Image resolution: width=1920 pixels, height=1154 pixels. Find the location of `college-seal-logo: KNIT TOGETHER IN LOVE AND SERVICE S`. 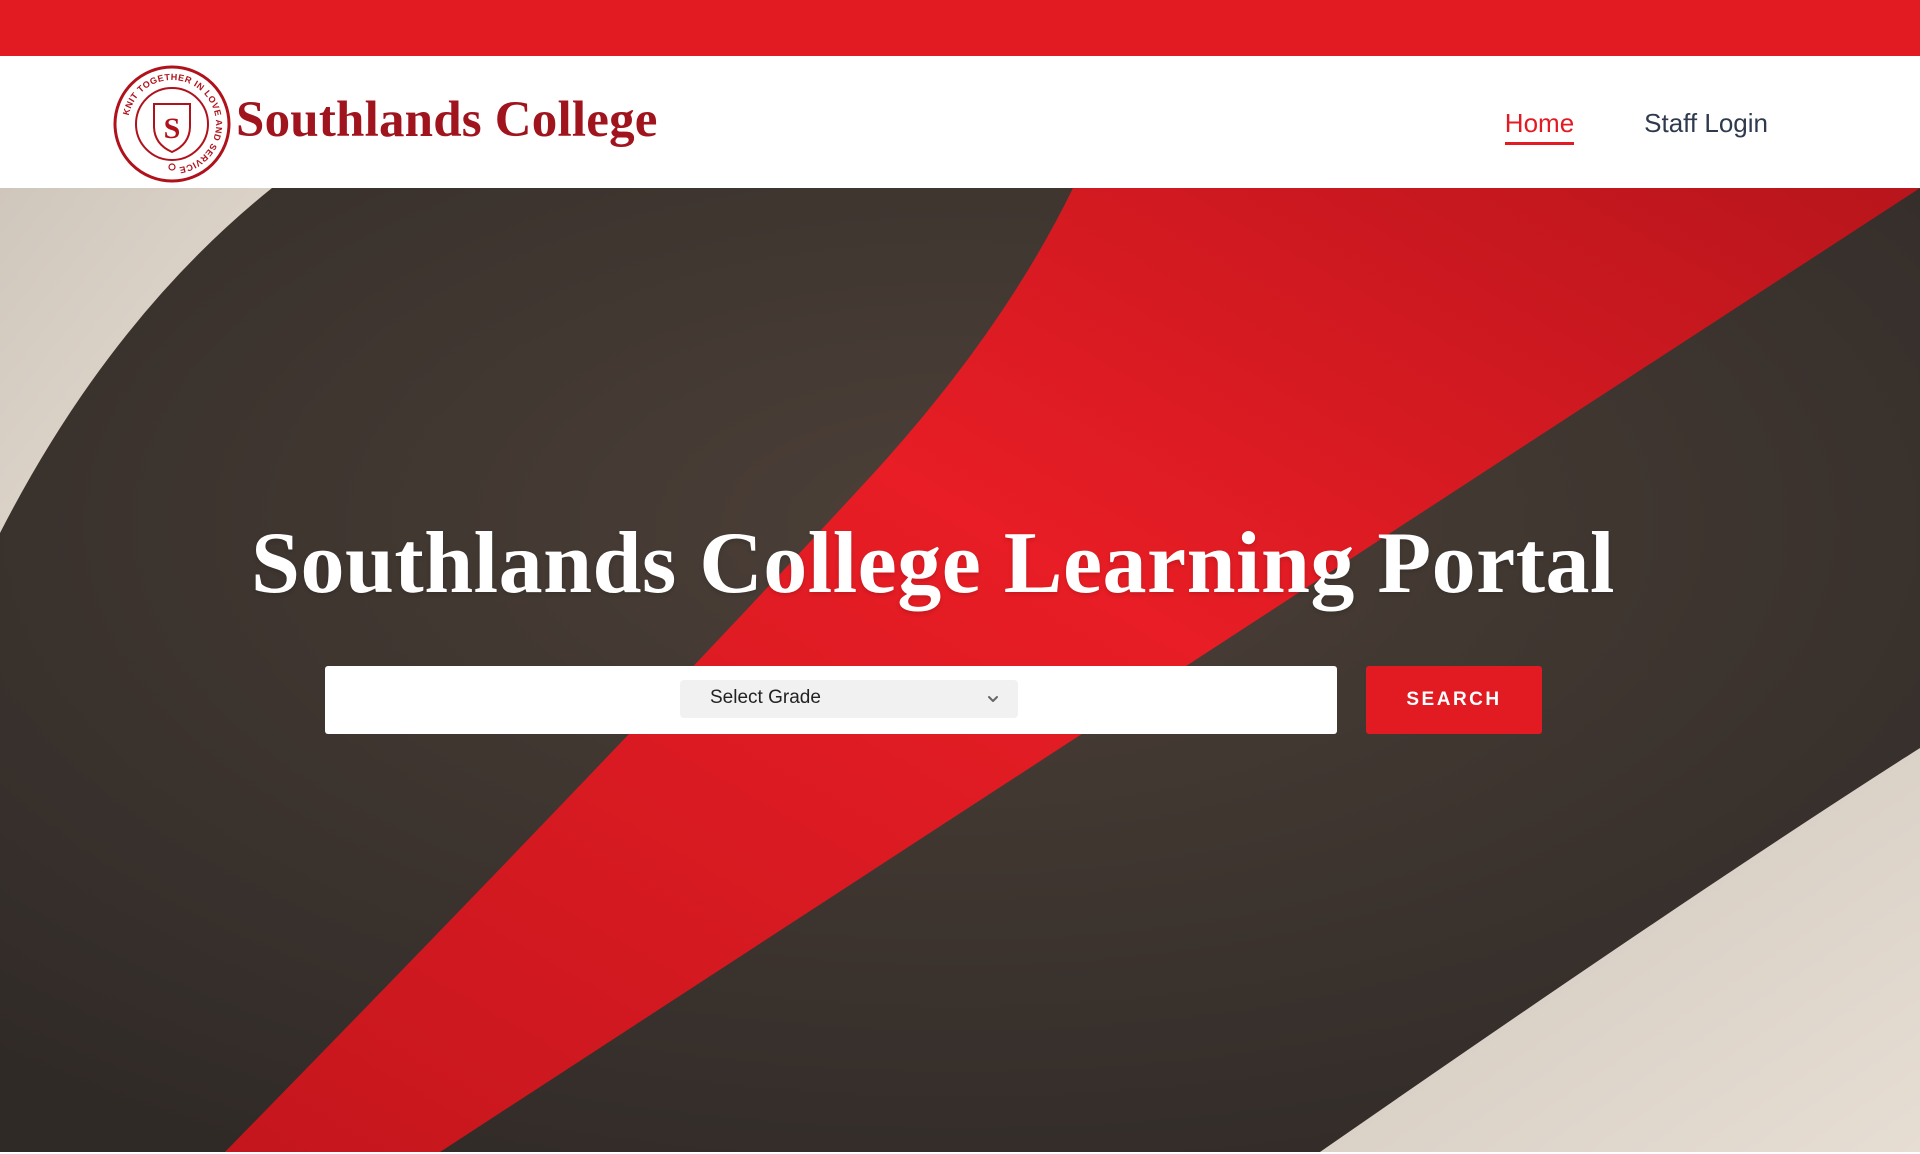

college-seal-logo: KNIT TOGETHER IN LOVE AND SERVICE S is located at coordinates (172, 124).